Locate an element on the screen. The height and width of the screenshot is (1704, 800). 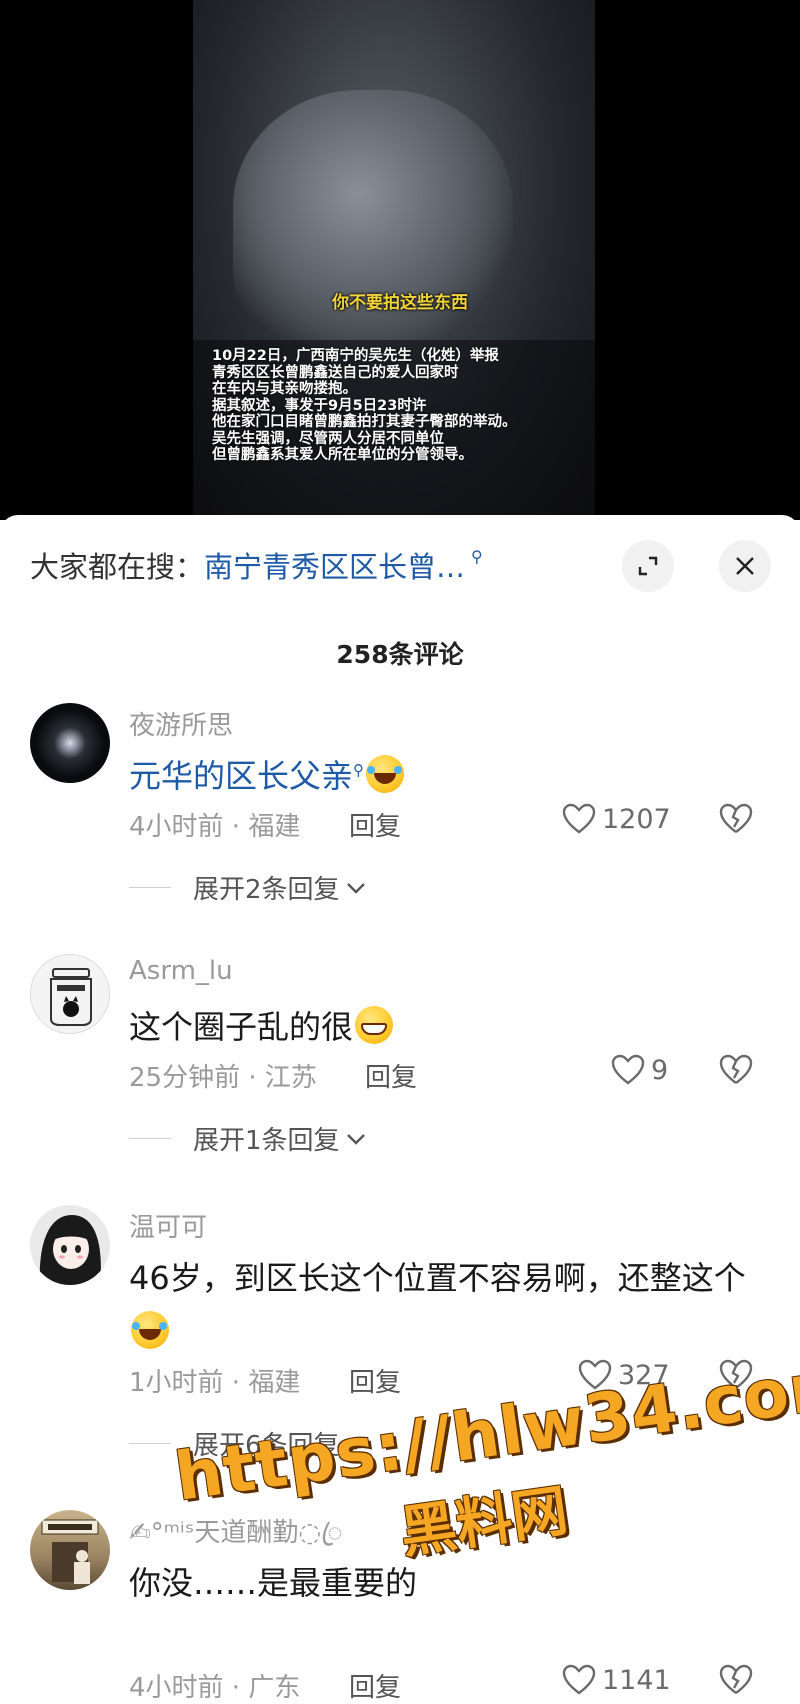
comment-text-content: 46岁，到区长这个位置不容易啊，还整这个 is located at coordinates (437, 1278).